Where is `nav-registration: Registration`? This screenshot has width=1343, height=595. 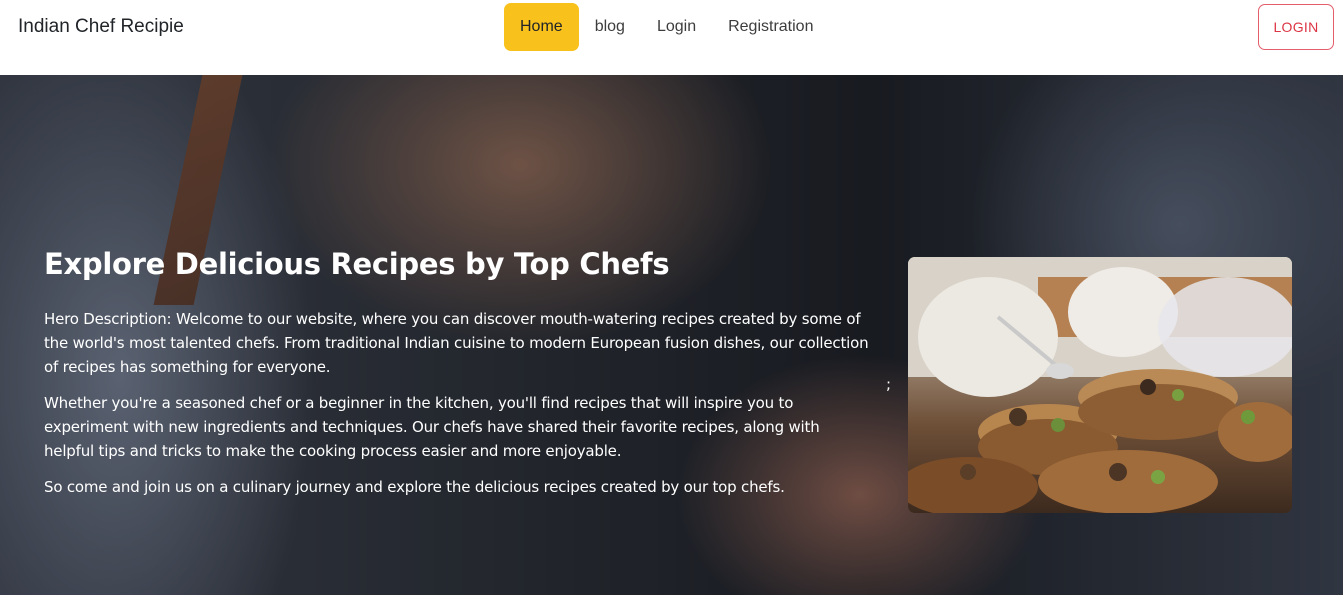
nav-registration: Registration is located at coordinates (770, 27).